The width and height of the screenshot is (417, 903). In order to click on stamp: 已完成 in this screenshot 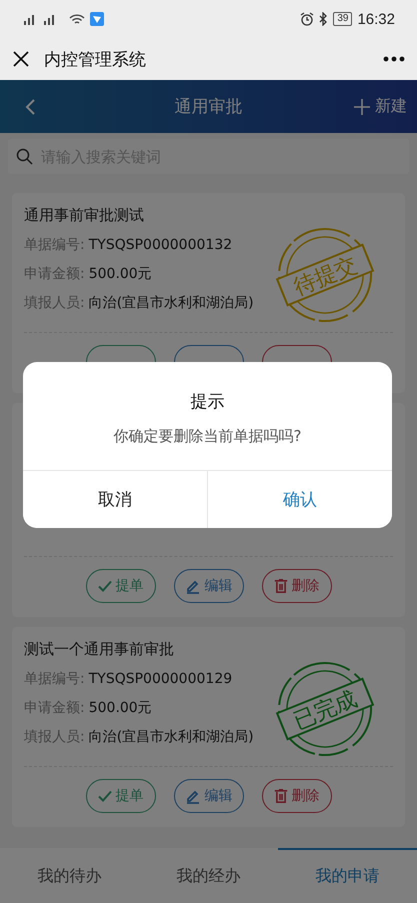, I will do `click(325, 709)`.